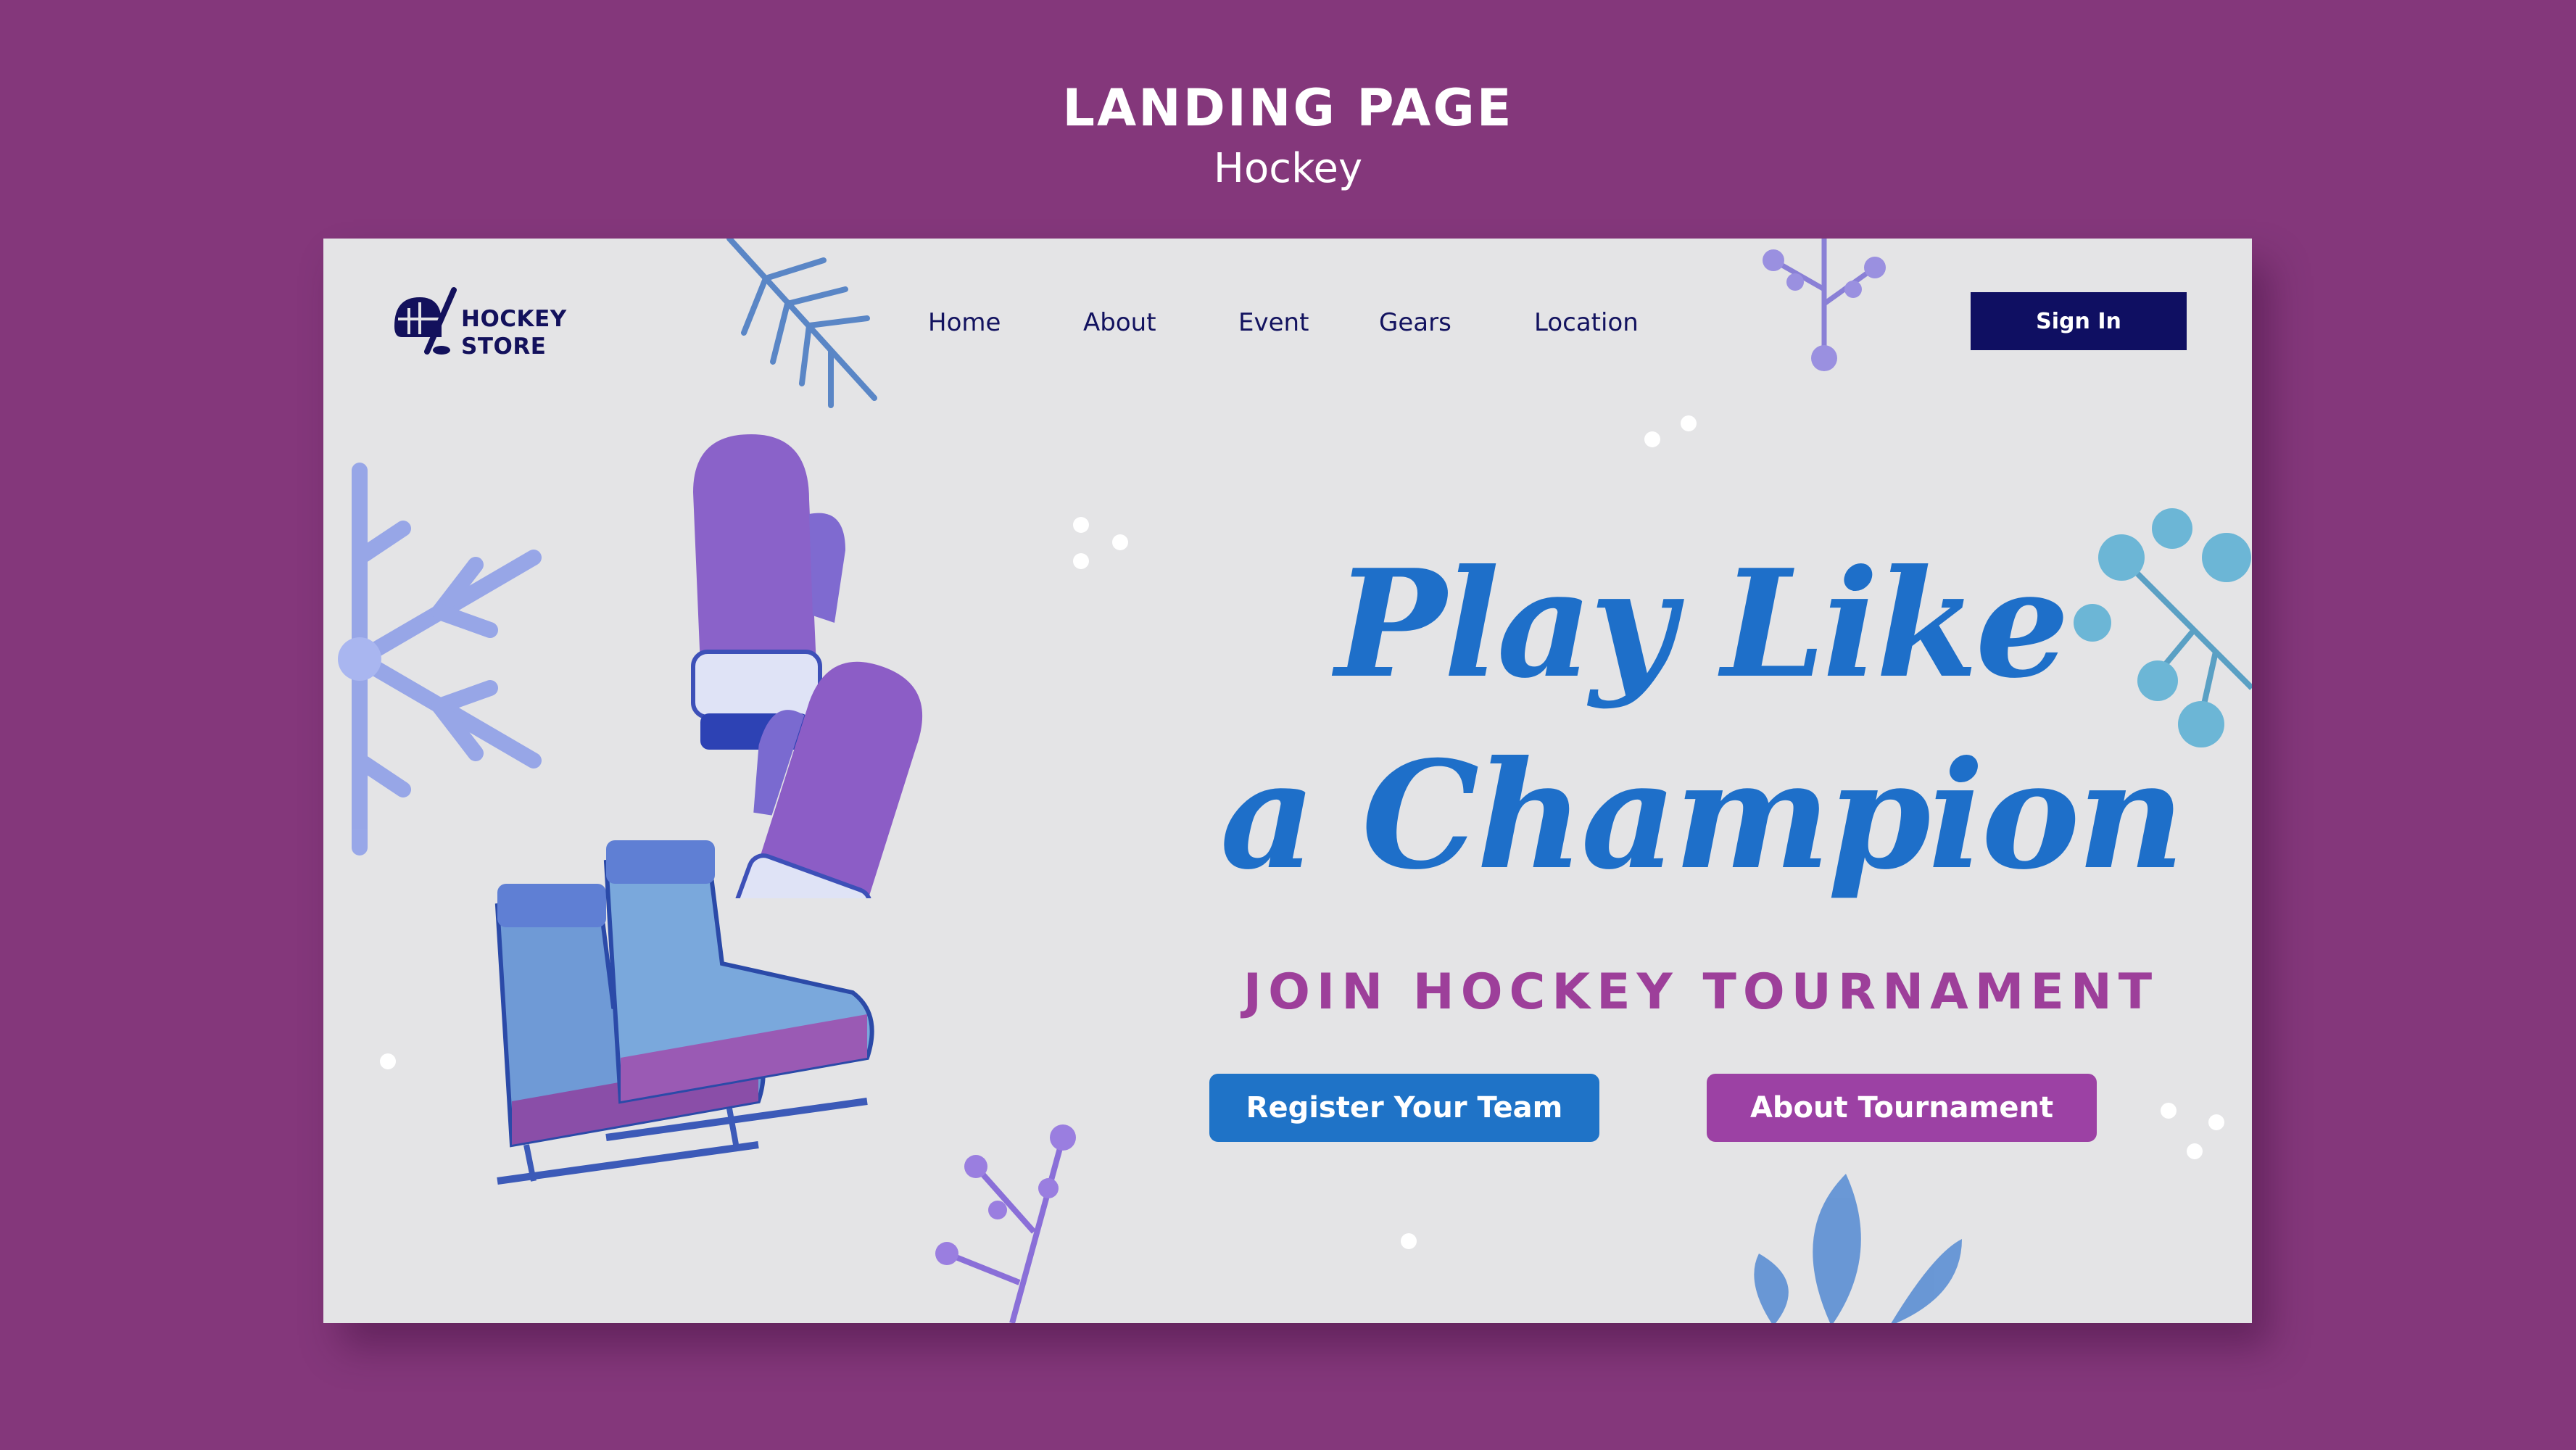  I want to click on leaf-icon, so click(1858, 1248).